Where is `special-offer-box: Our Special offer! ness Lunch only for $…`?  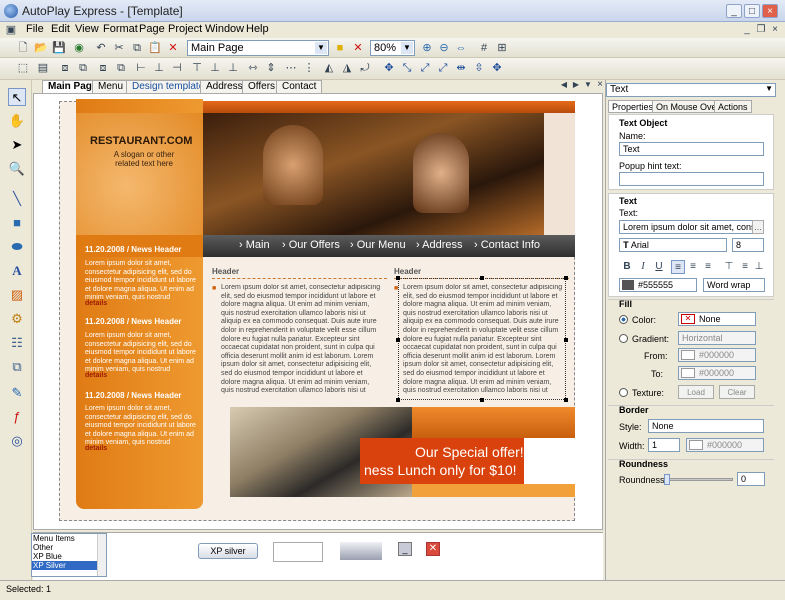
special-offer-box: Our Special offer! ness Lunch only for $… is located at coordinates (442, 461).